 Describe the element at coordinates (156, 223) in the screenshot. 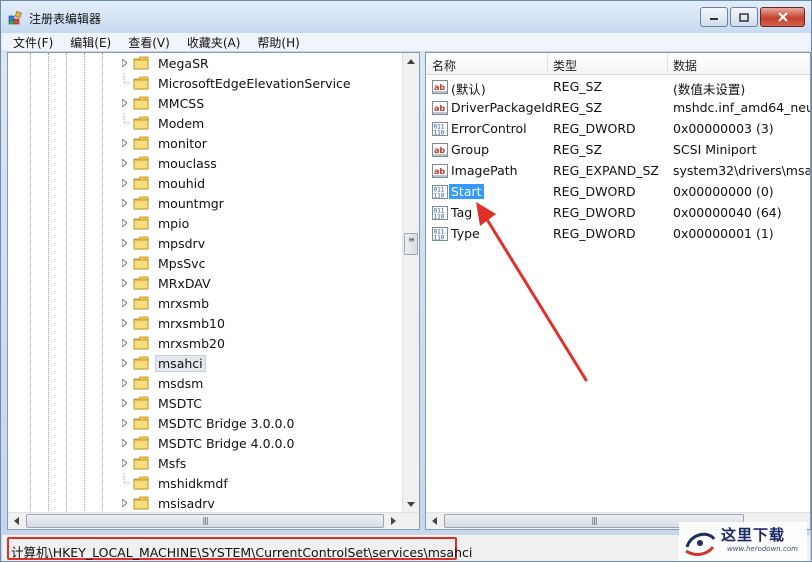

I see `tree-item: mpio` at that location.